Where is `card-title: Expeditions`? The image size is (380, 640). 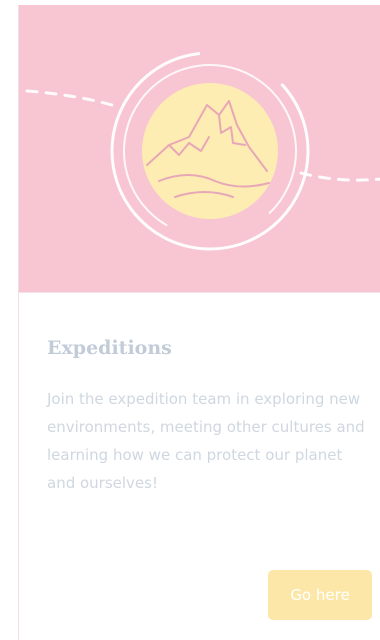
card-title: Expeditions is located at coordinates (109, 348).